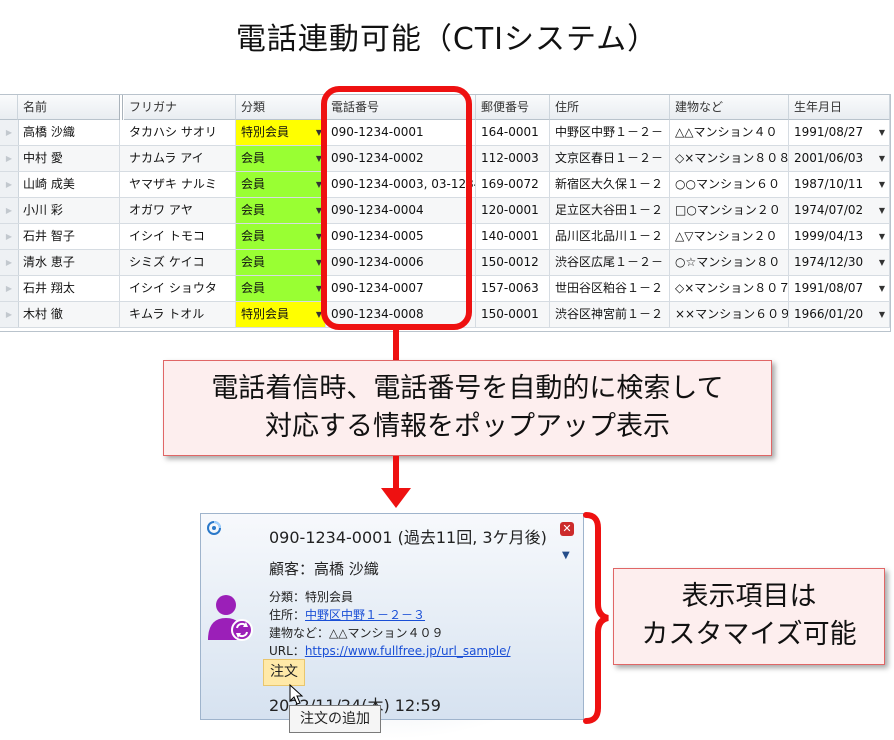 This screenshot has height=740, width=894. Describe the element at coordinates (839, 132) in the screenshot. I see `cell-birthday: 1991/08/27 ▼` at that location.